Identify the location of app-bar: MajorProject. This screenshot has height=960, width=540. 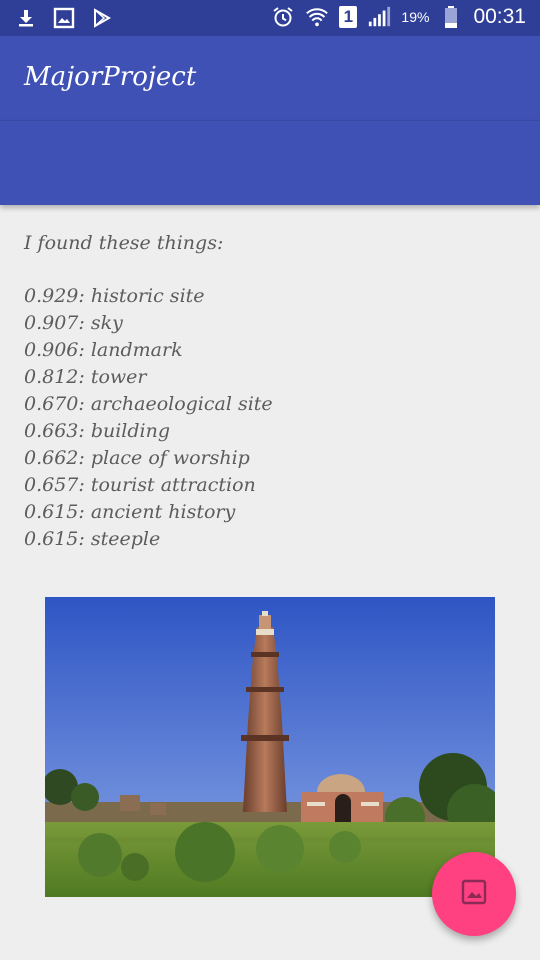
(270, 78).